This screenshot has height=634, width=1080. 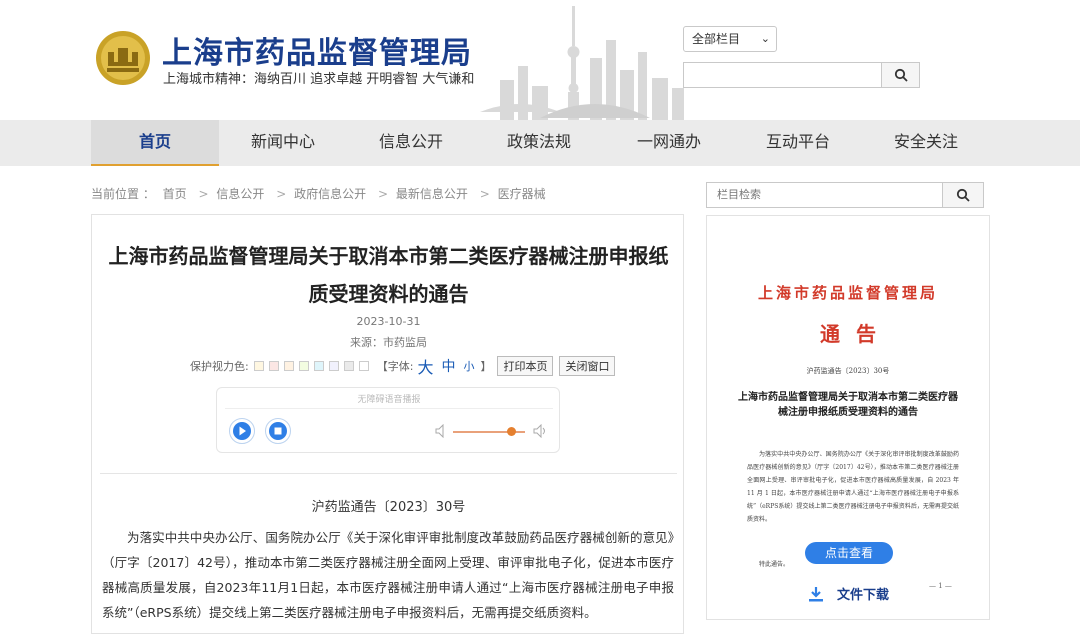 I want to click on breadcrumb-item: 政府信息公开, so click(x=330, y=194).